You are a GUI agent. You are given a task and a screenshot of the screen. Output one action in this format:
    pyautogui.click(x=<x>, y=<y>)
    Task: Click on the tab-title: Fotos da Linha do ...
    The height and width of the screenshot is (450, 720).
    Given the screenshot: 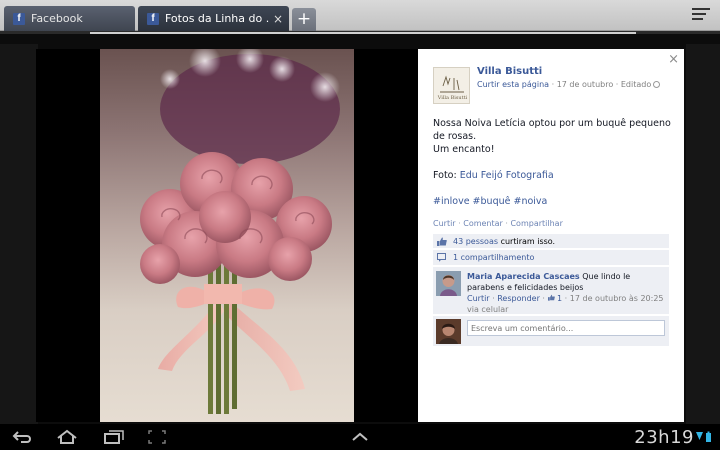 What is the action you would take?
    pyautogui.click(x=217, y=18)
    